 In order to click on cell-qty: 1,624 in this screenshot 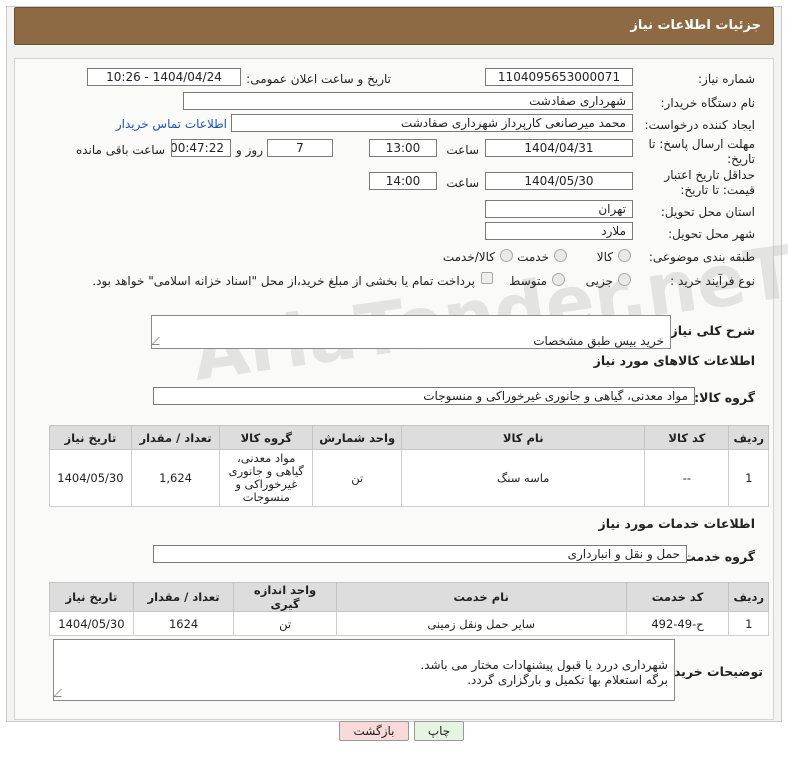, I will do `click(175, 478)`.